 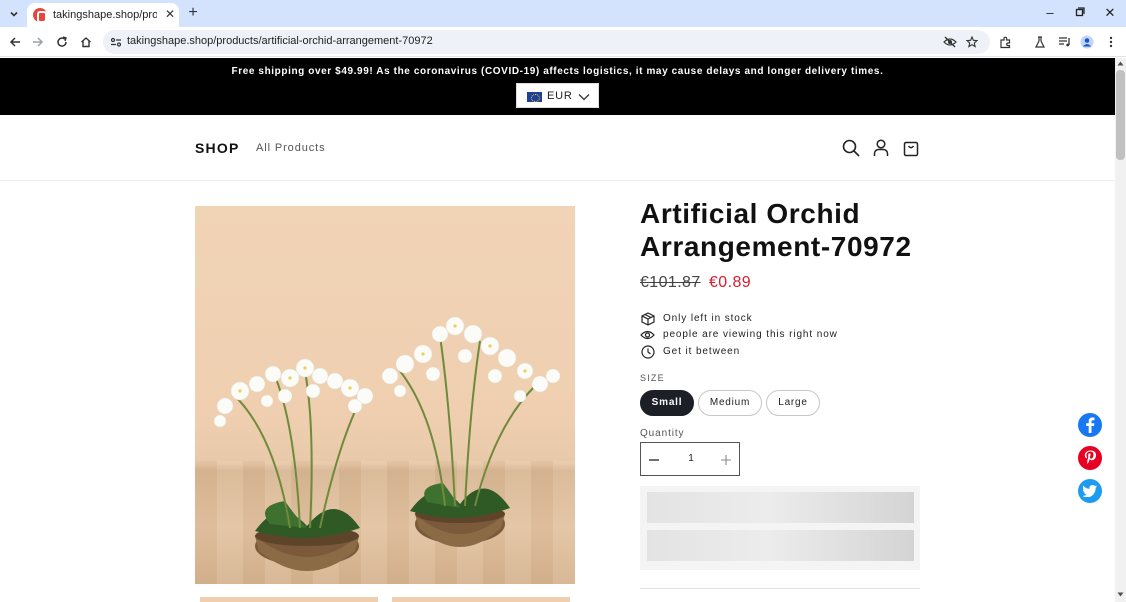 I want to click on eu-flag-icon, so click(x=534, y=97).